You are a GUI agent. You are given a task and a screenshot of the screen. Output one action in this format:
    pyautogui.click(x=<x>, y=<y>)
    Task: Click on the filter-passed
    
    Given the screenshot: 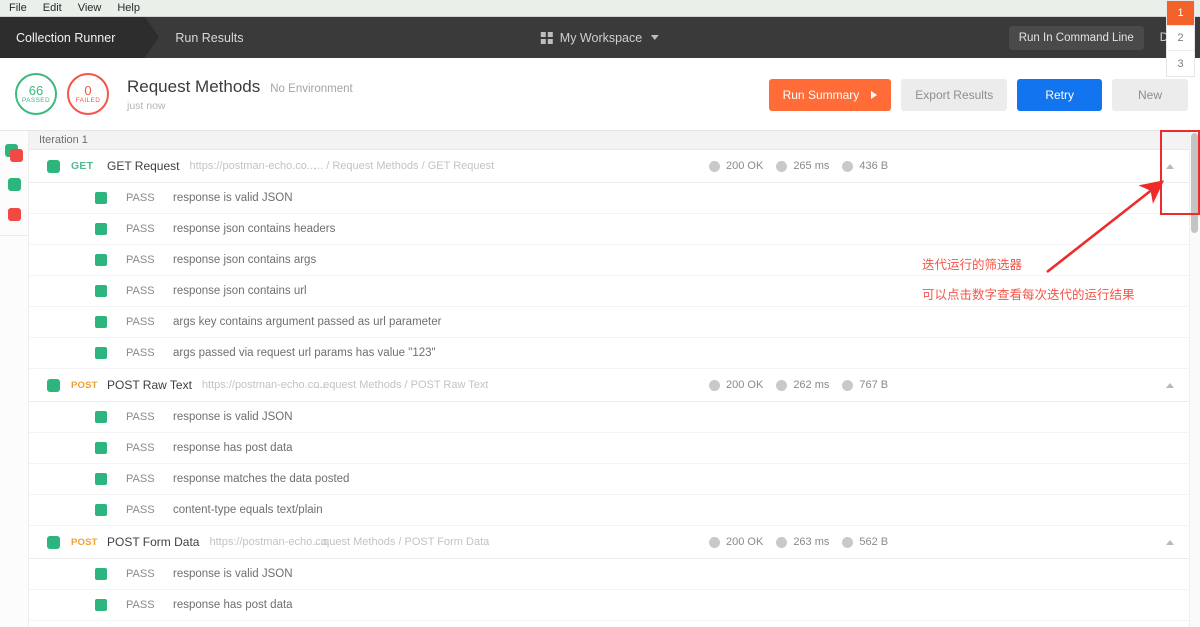 What is the action you would take?
    pyautogui.click(x=14, y=184)
    